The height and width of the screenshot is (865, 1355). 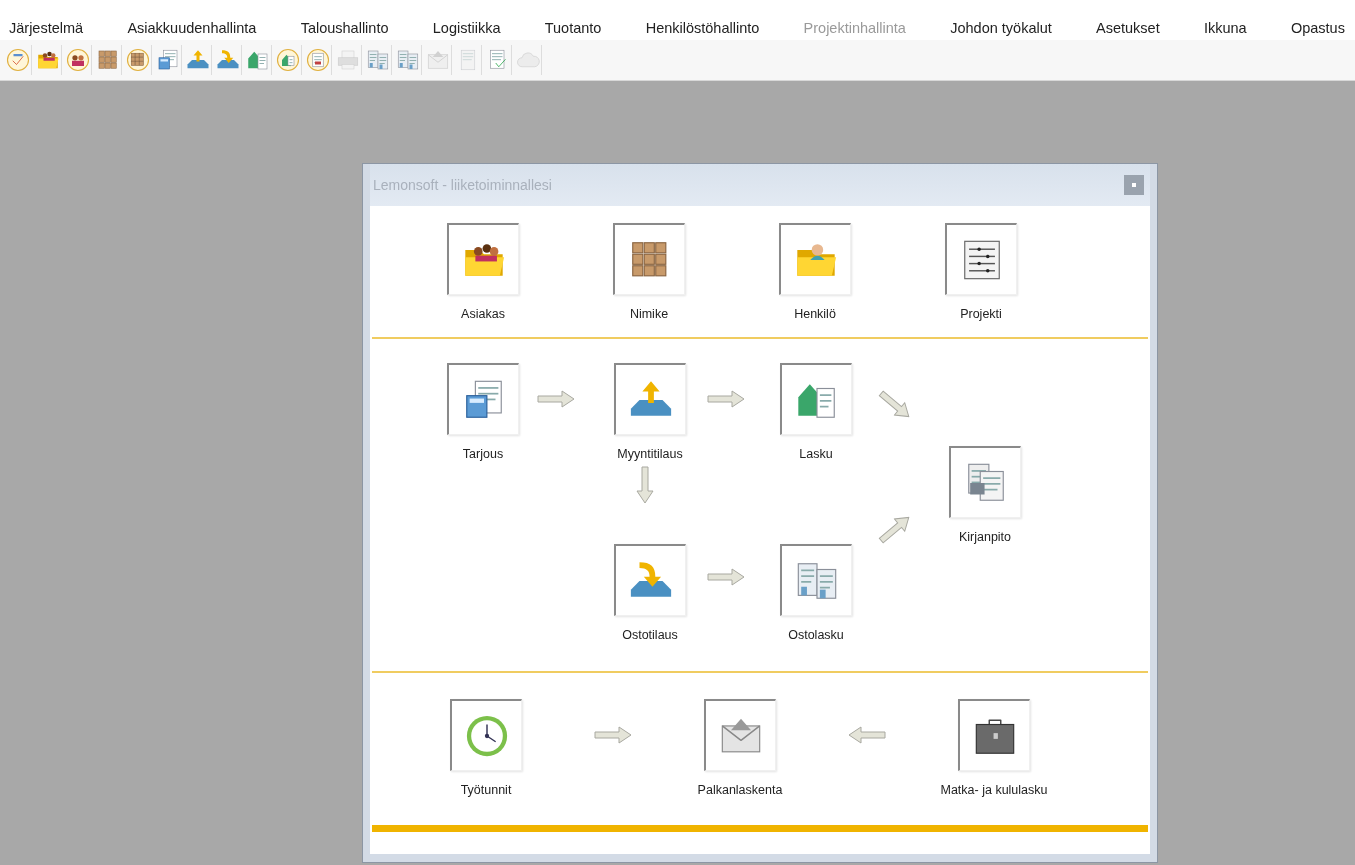 What do you see at coordinates (317, 60) in the screenshot?
I see `document-icon` at bounding box center [317, 60].